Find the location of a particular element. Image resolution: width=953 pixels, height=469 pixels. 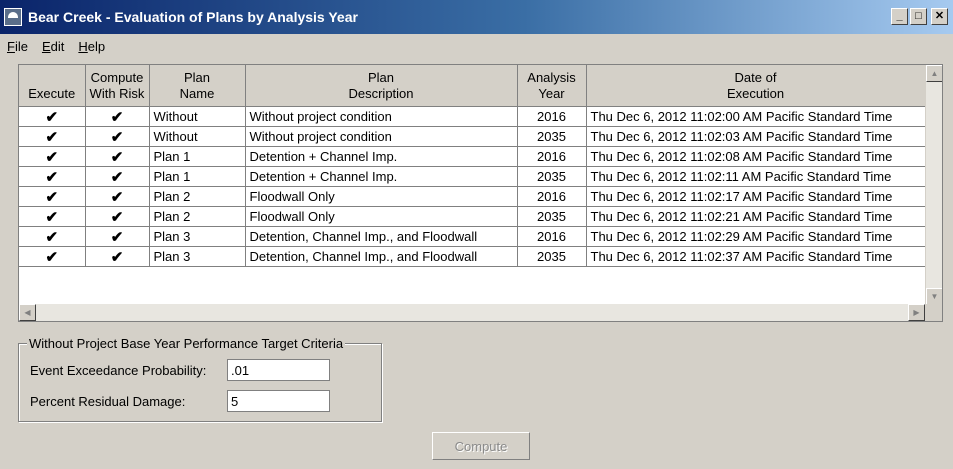

maximize-button: □ is located at coordinates (918, 16).